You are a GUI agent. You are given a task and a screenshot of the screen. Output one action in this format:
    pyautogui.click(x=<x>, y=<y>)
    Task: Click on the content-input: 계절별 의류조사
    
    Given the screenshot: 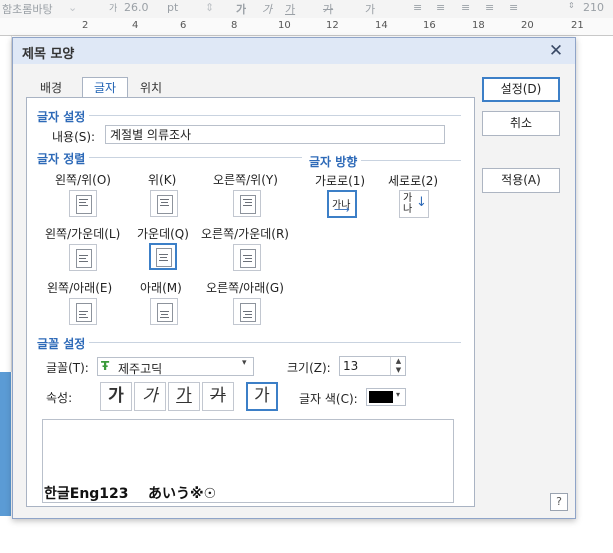 What is the action you would take?
    pyautogui.click(x=275, y=134)
    